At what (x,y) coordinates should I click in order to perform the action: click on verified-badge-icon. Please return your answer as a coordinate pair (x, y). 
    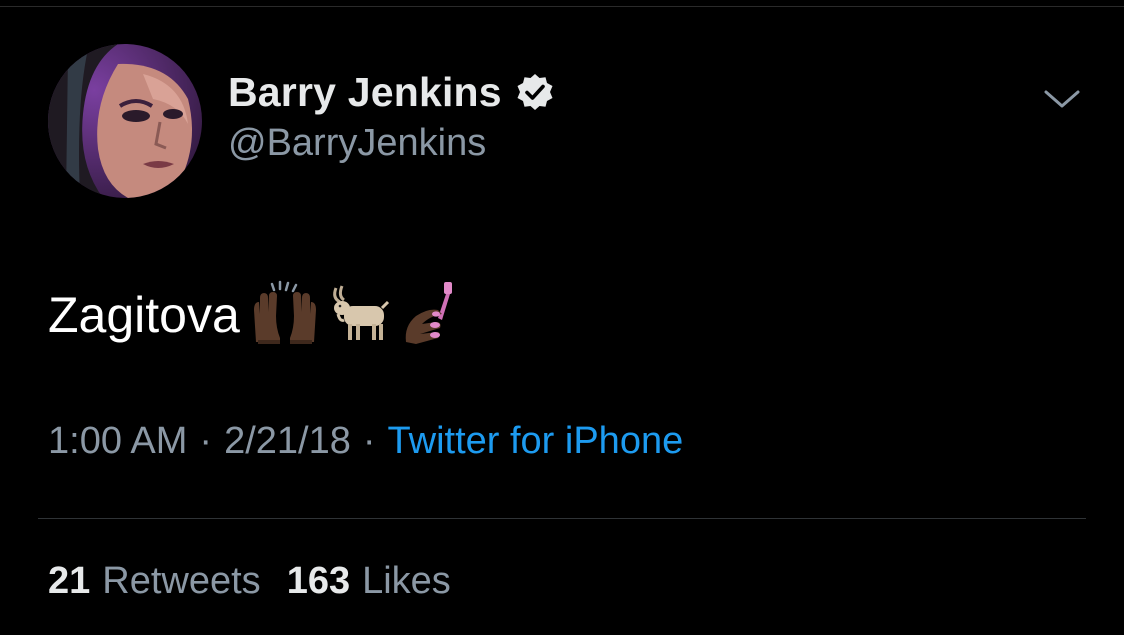
    Looking at the image, I should click on (535, 92).